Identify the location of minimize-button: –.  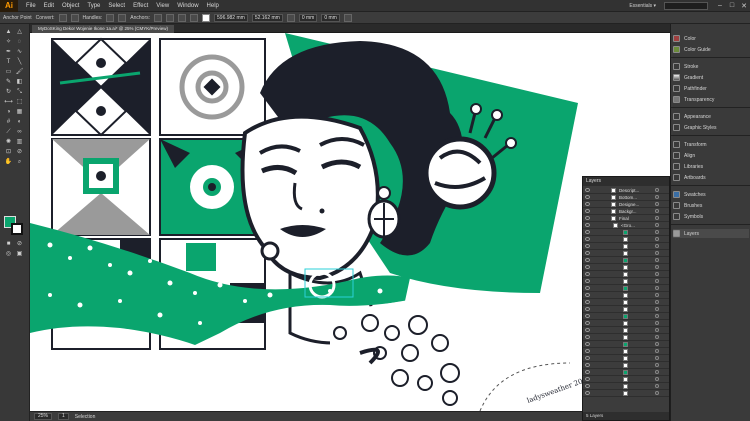
(720, 5).